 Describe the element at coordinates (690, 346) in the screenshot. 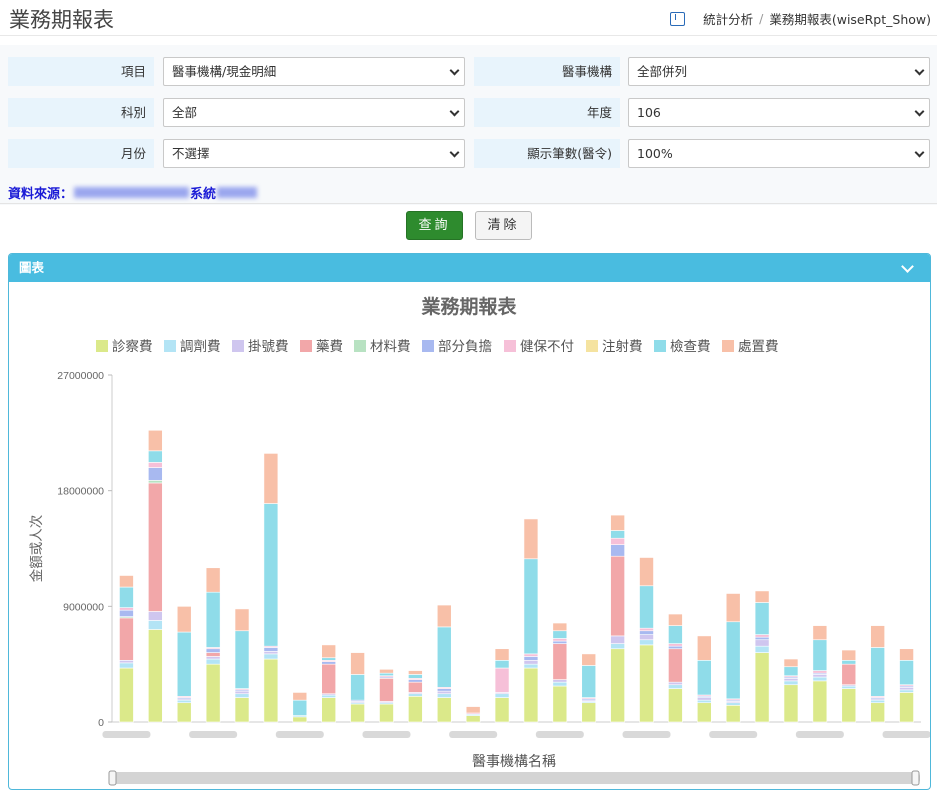

I see `legend-label-8: 檢查費` at that location.